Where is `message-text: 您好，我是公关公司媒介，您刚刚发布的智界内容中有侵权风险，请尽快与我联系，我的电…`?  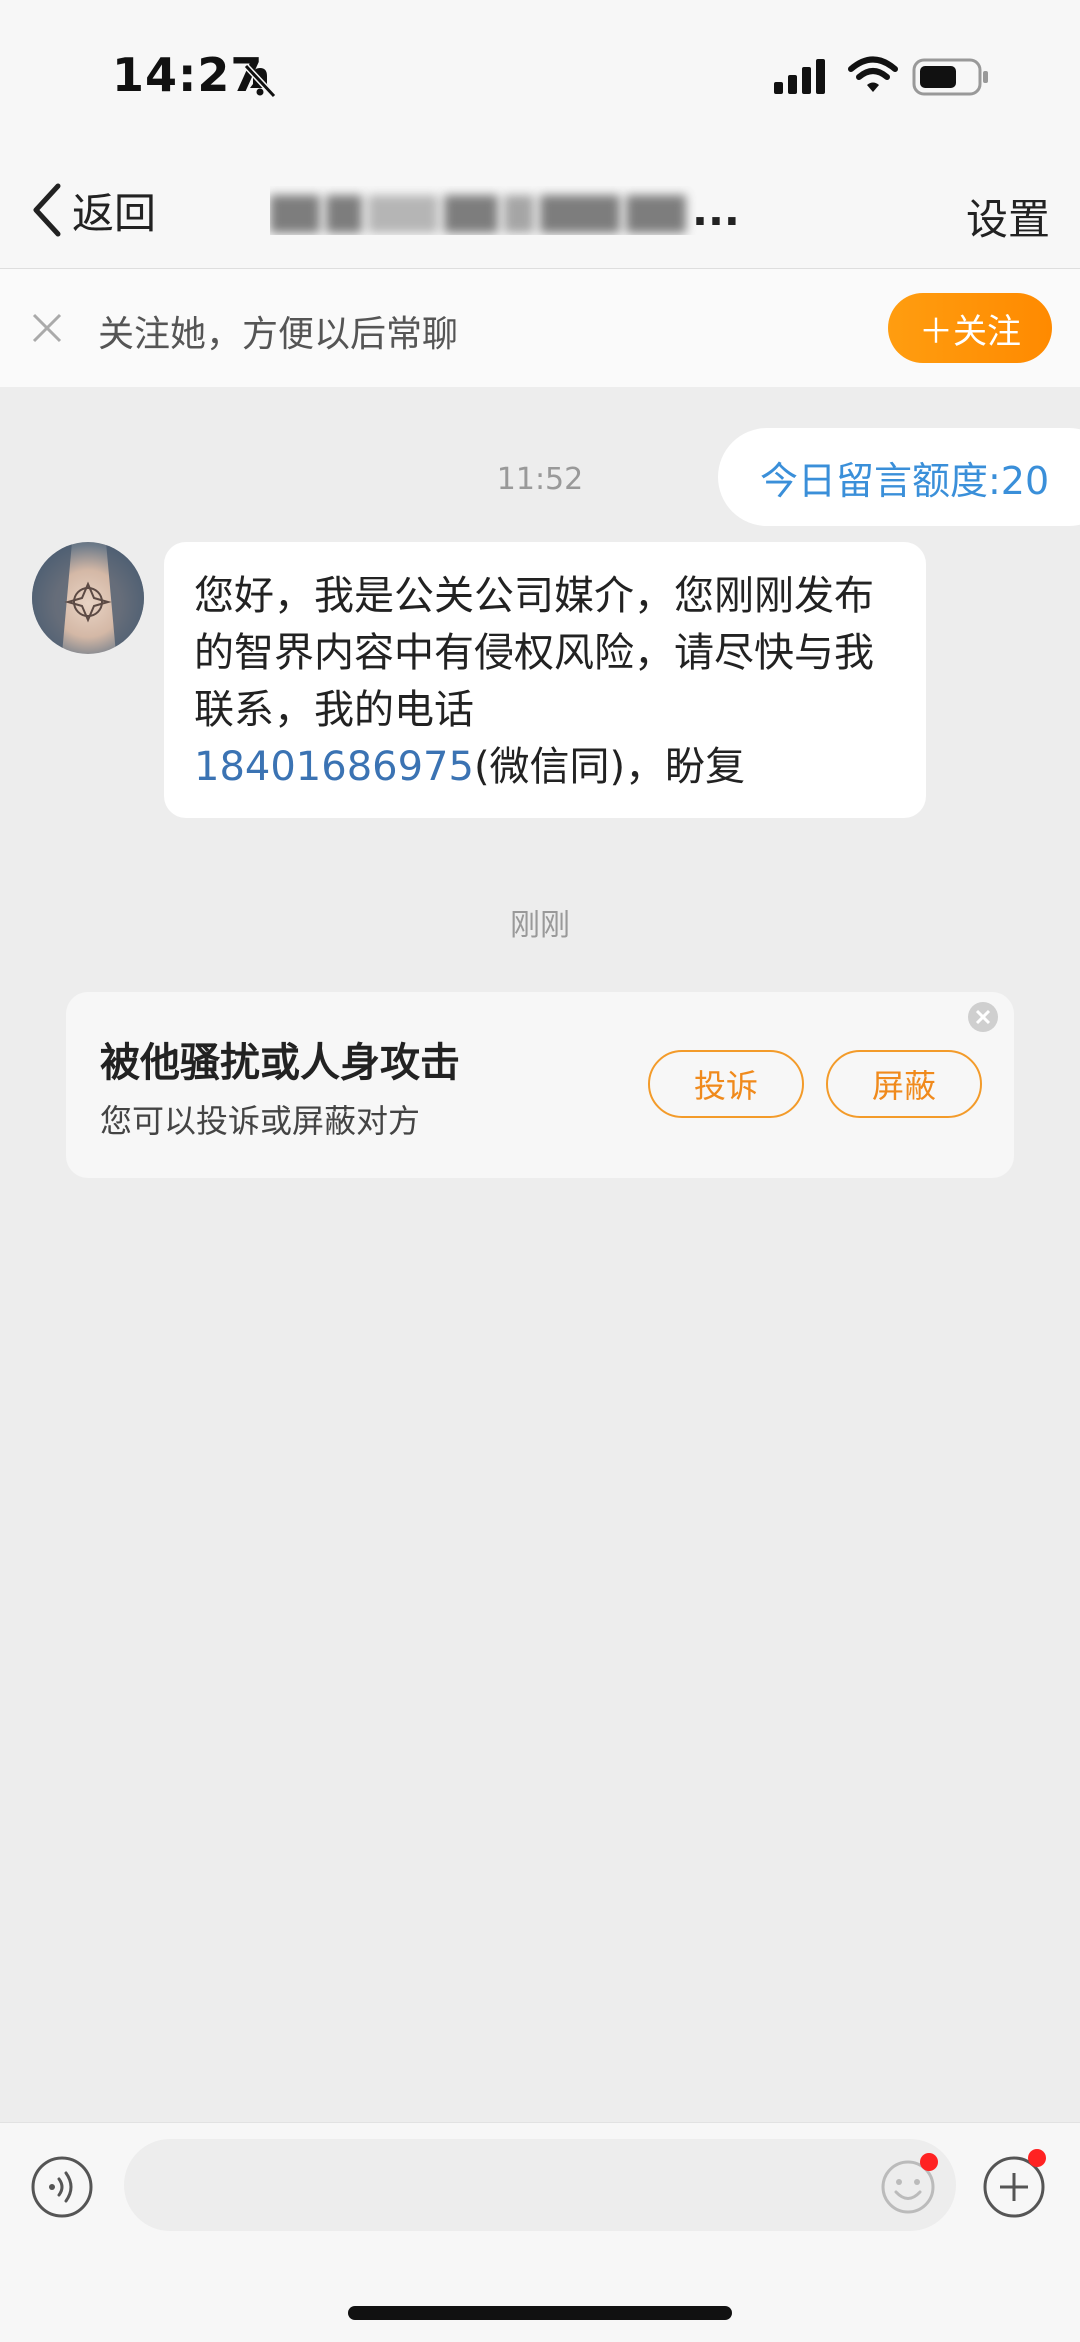 message-text: 您好，我是公关公司媒介，您刚刚发布的智界内容中有侵权风险，请尽快与我联系，我的电… is located at coordinates (534, 653).